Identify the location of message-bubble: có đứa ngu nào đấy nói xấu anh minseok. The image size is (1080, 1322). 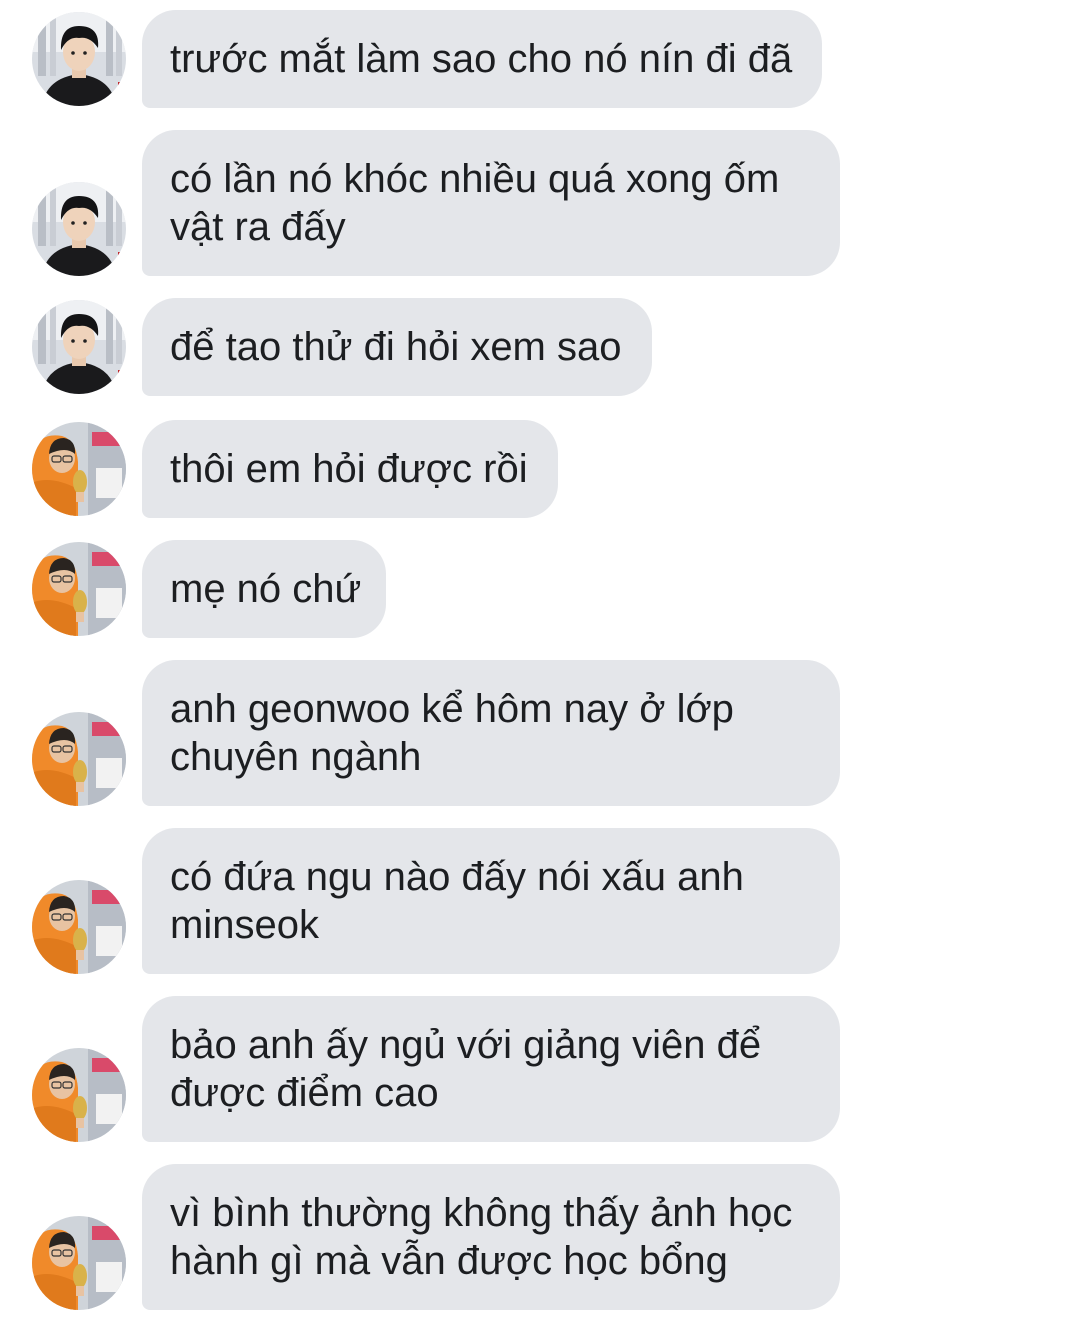
(491, 901).